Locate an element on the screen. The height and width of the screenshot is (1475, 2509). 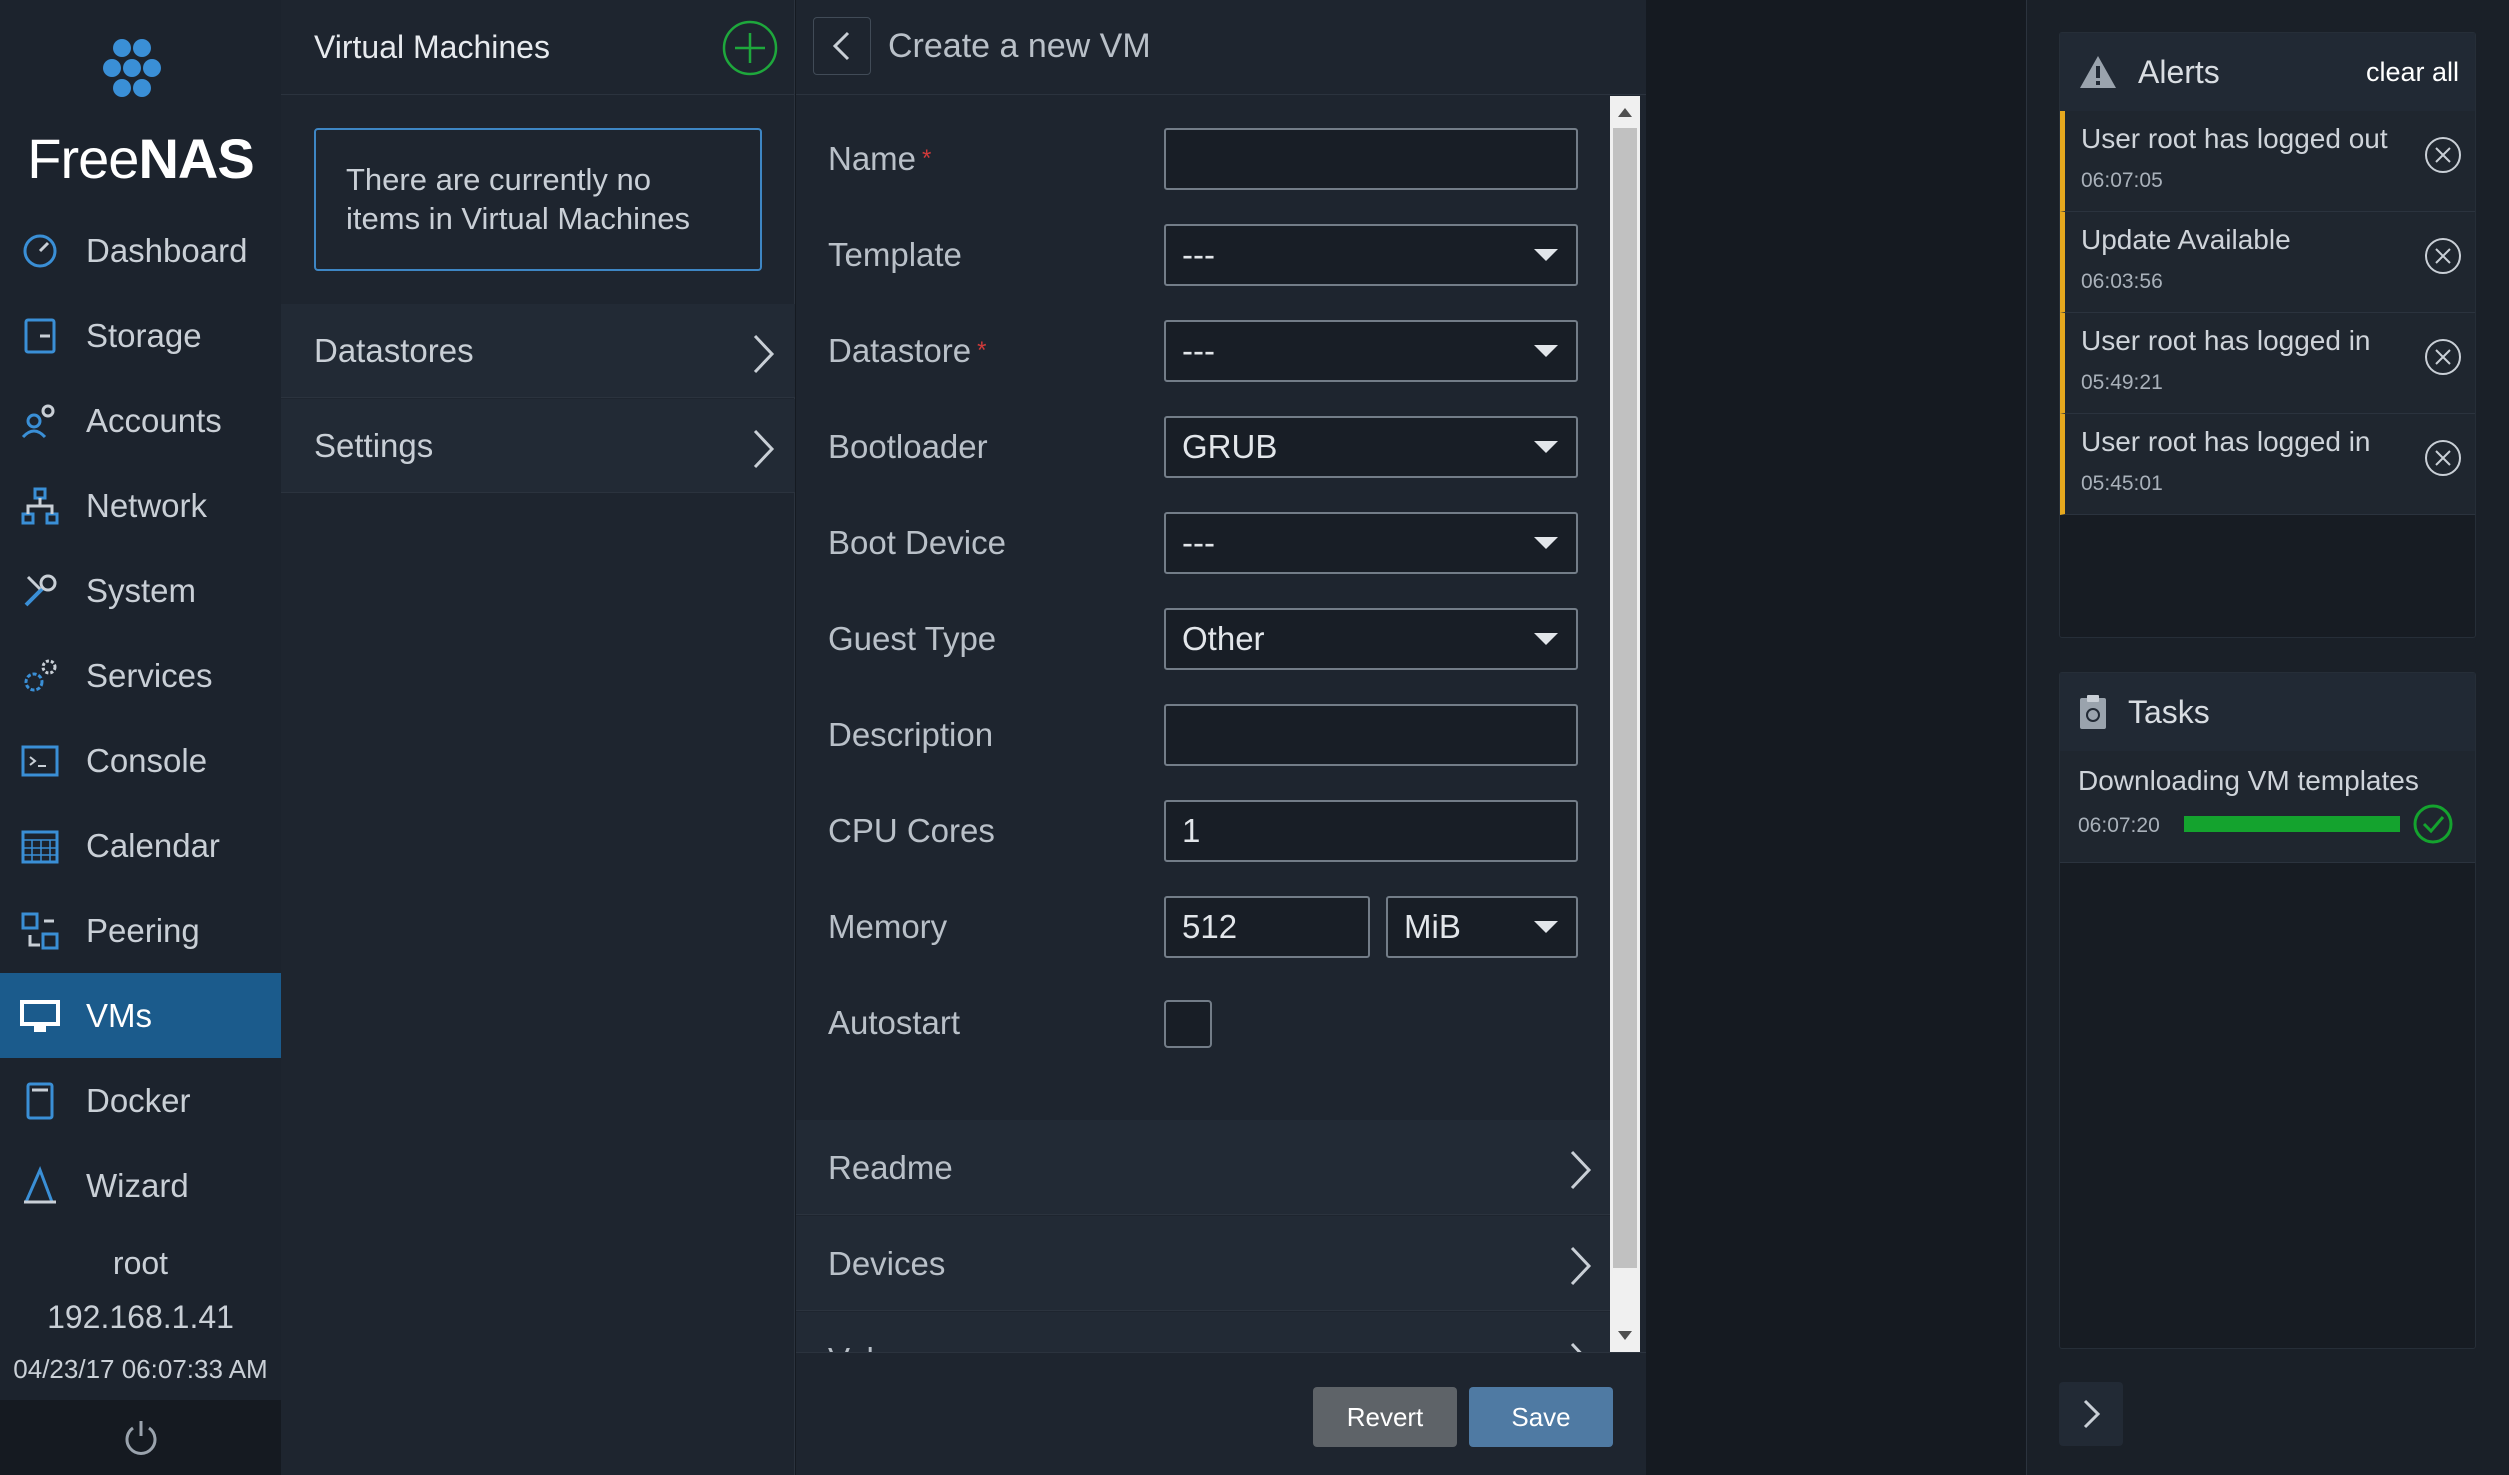
nav-item-calendar: Calendar is located at coordinates (140, 845).